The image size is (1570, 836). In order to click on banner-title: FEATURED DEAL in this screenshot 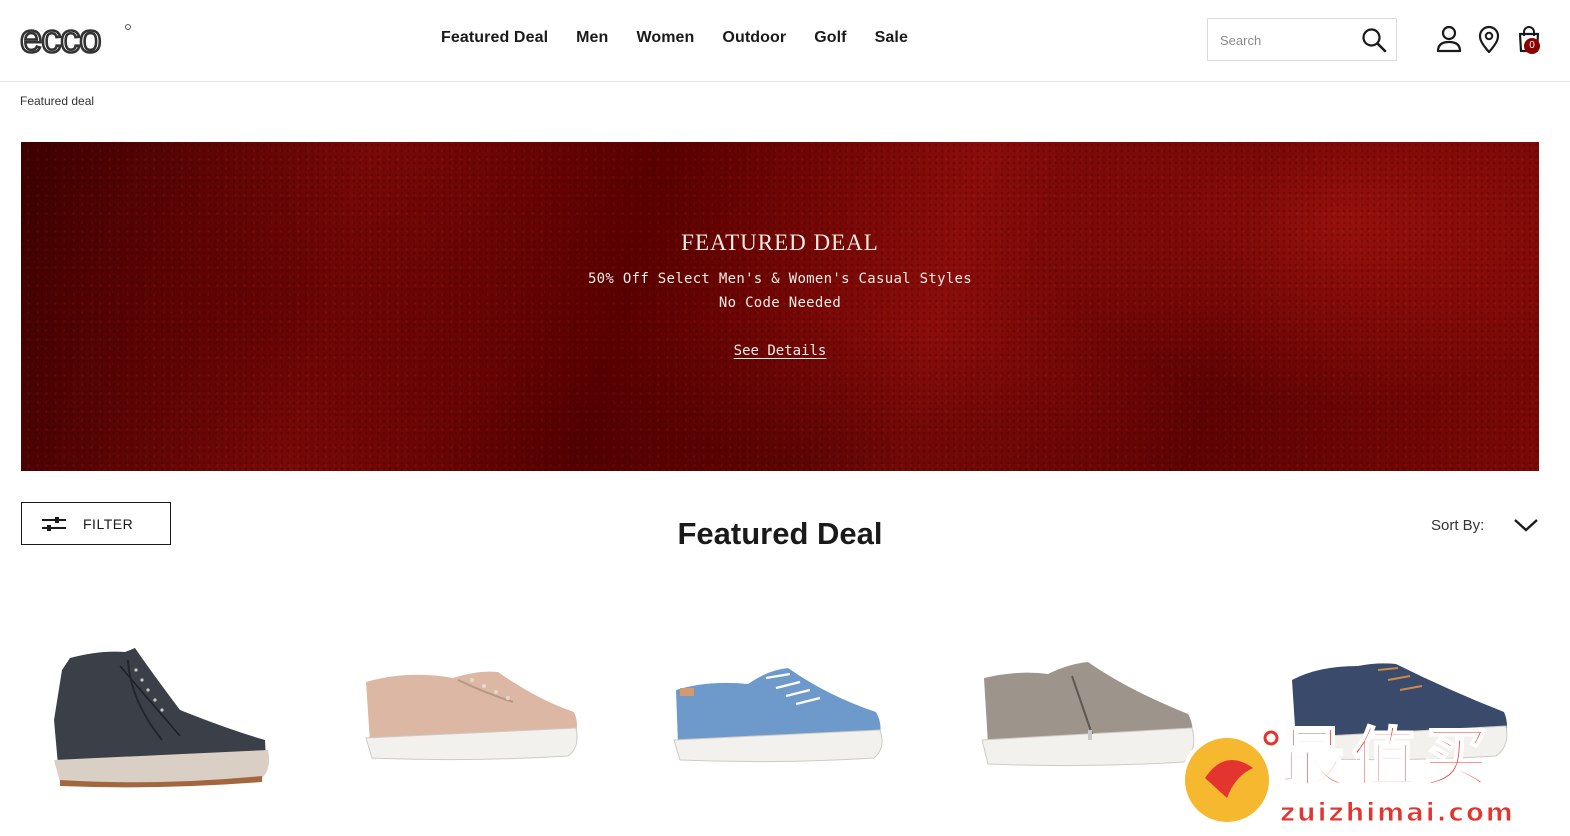, I will do `click(780, 242)`.